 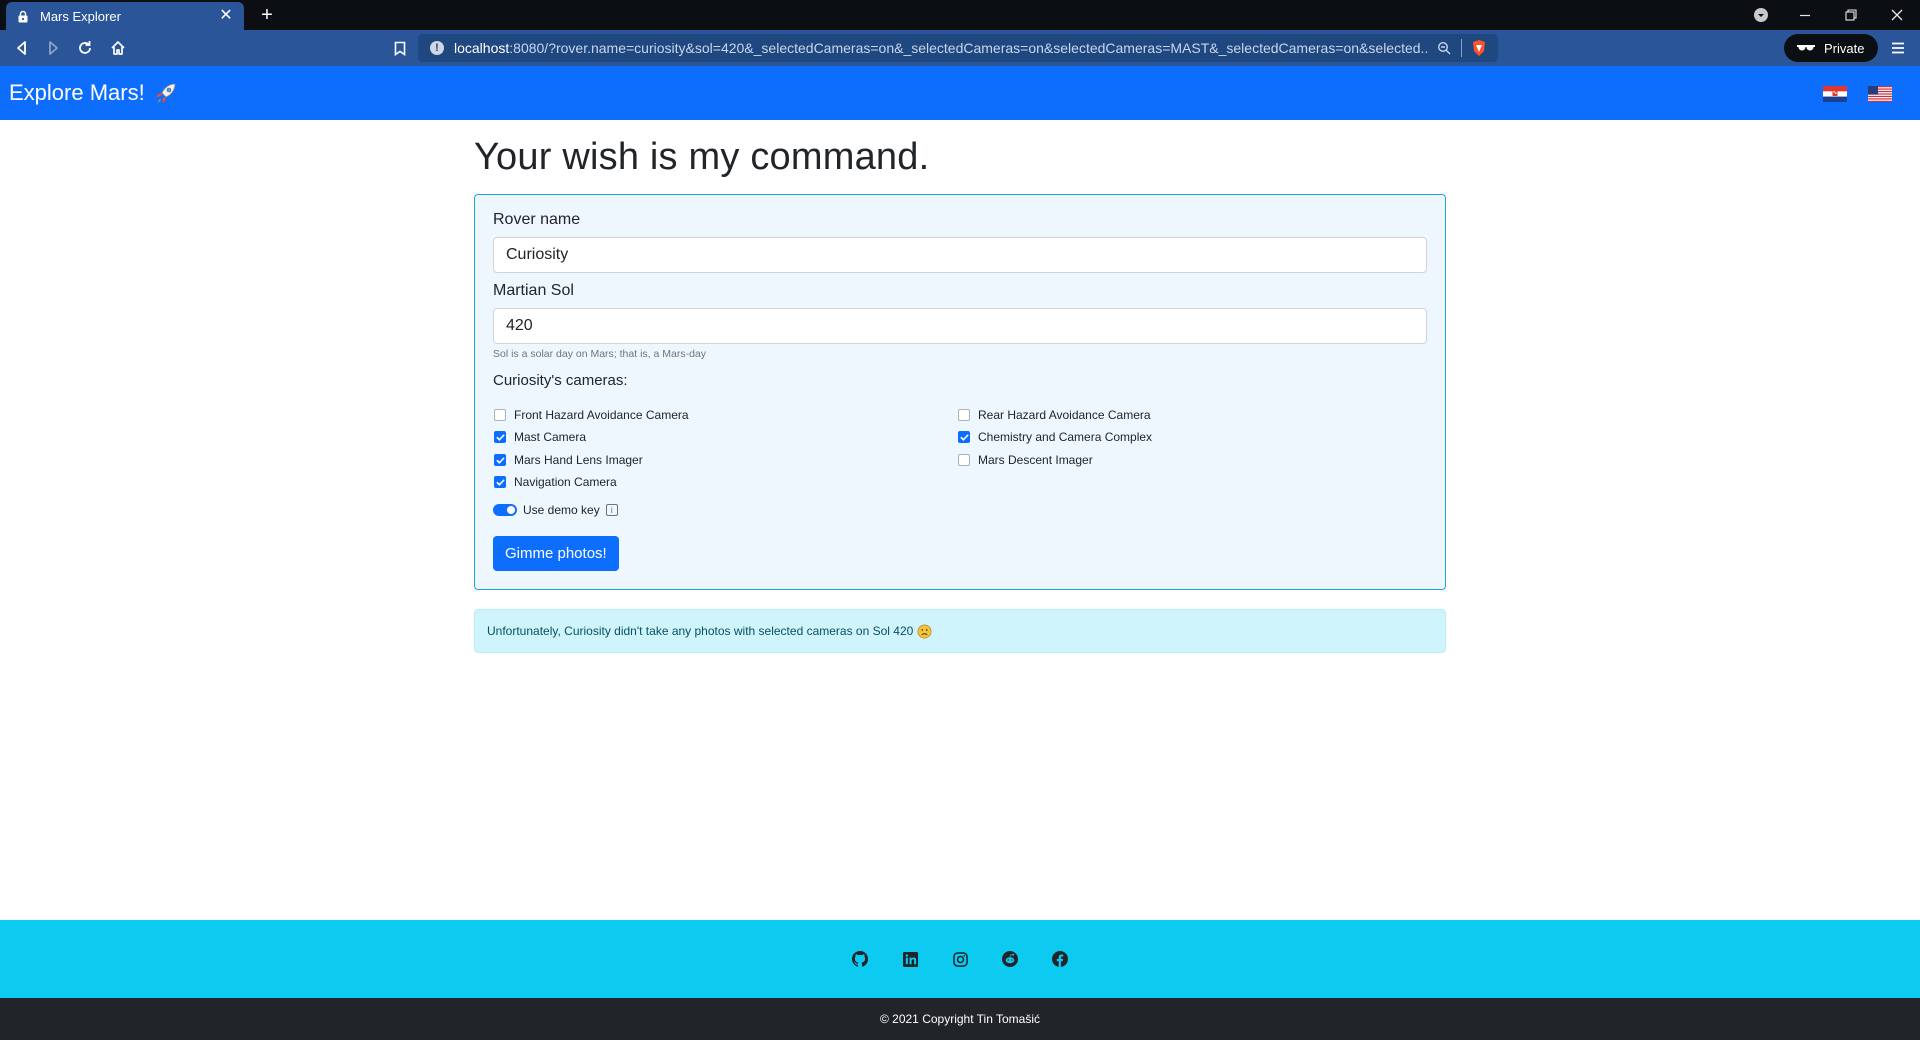 I want to click on profile-dropdown-icon, so click(x=1761, y=15).